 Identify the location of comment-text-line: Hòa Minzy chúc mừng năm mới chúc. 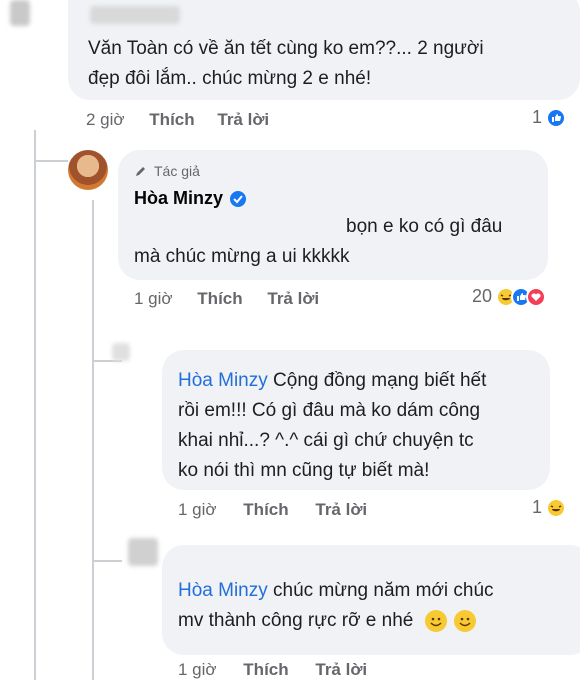
(368, 591).